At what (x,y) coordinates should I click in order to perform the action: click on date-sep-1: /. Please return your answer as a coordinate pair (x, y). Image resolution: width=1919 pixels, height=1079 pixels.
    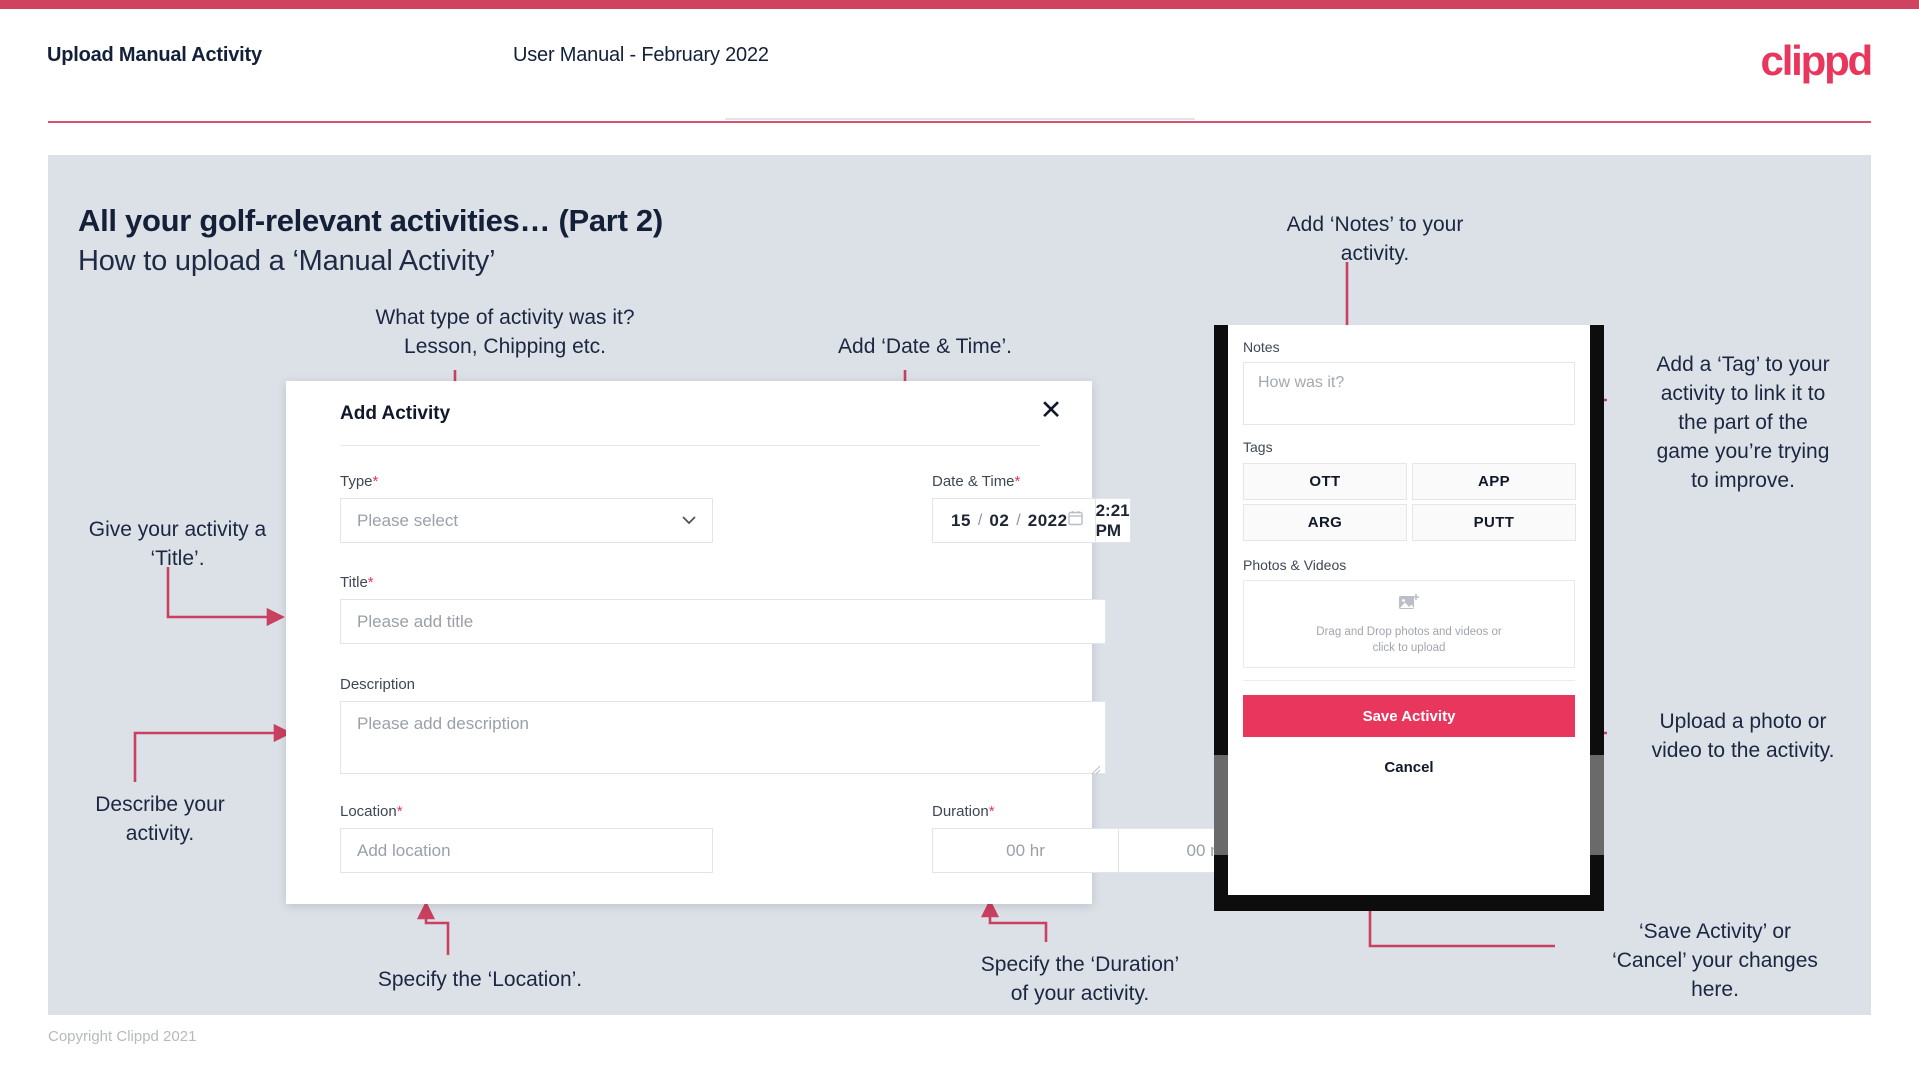
    Looking at the image, I should click on (980, 520).